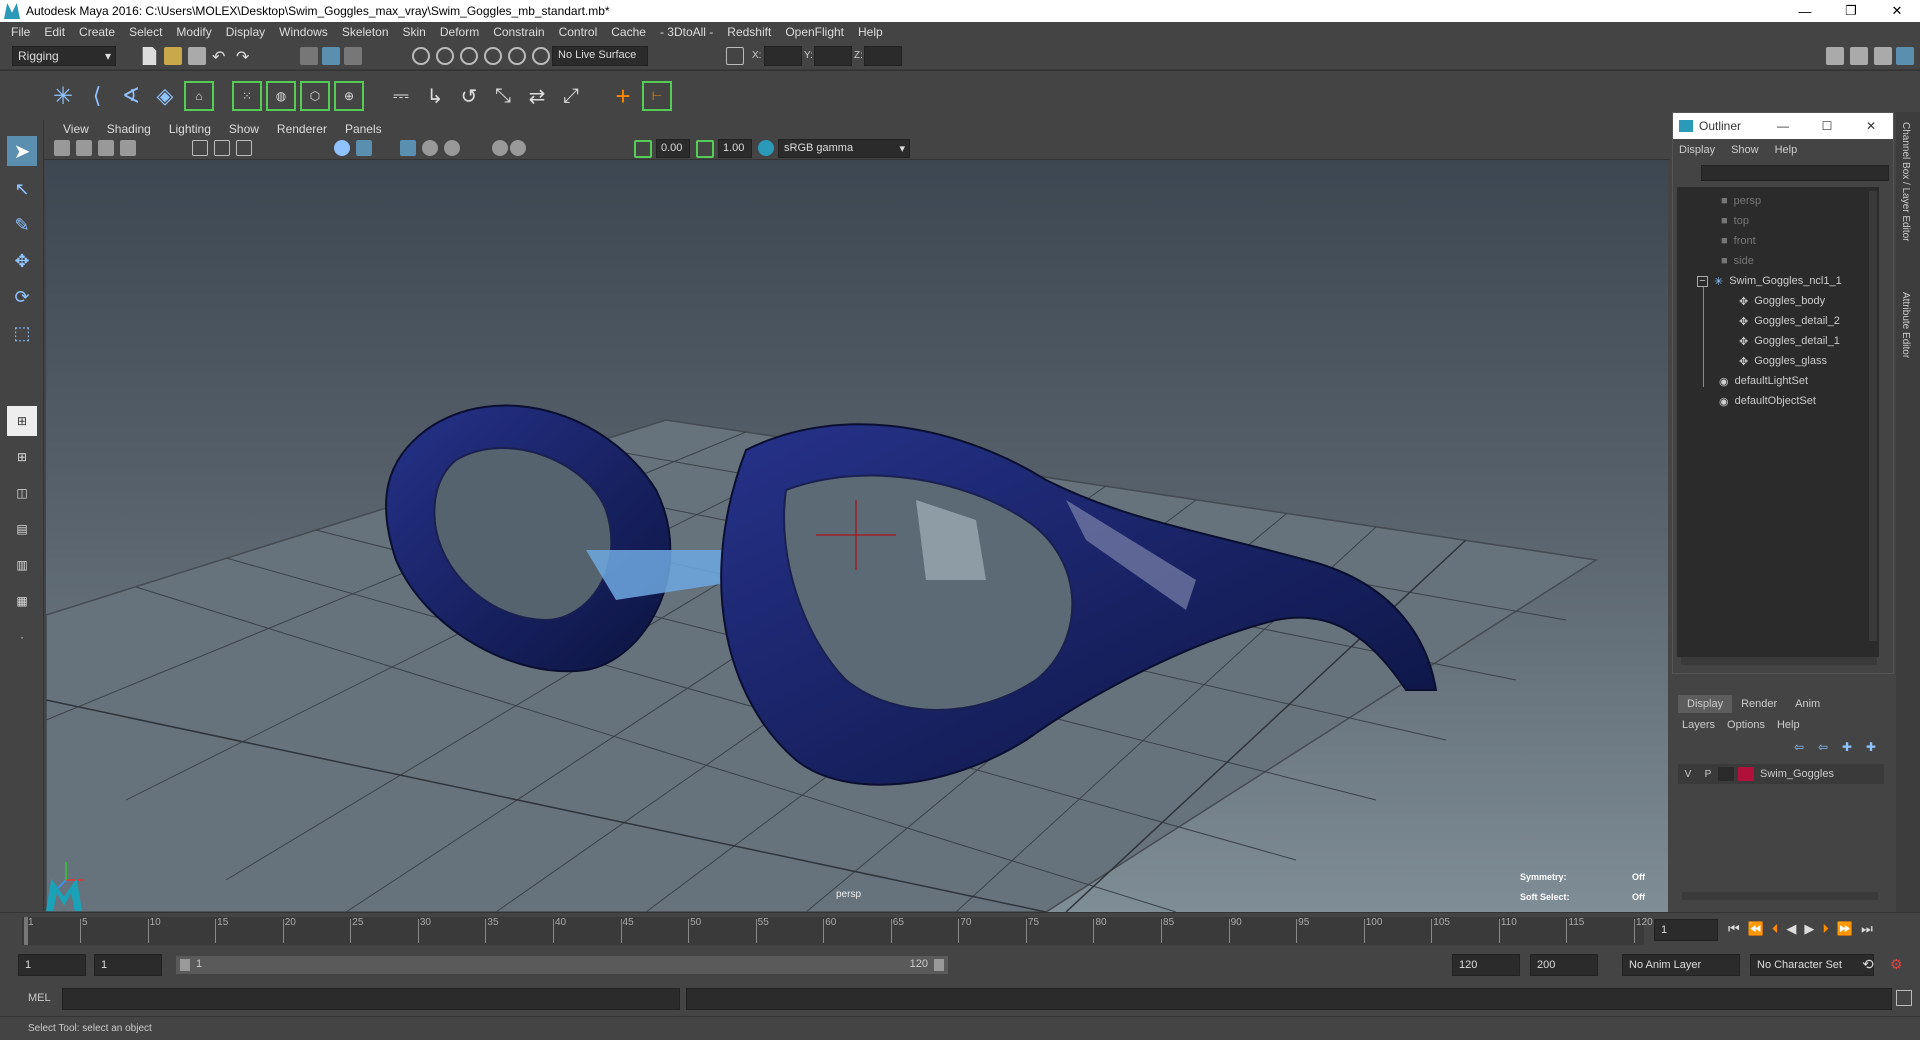 The width and height of the screenshot is (1920, 1040). Describe the element at coordinates (1688, 774) in the screenshot. I see `layer-visibility-toggle: V` at that location.